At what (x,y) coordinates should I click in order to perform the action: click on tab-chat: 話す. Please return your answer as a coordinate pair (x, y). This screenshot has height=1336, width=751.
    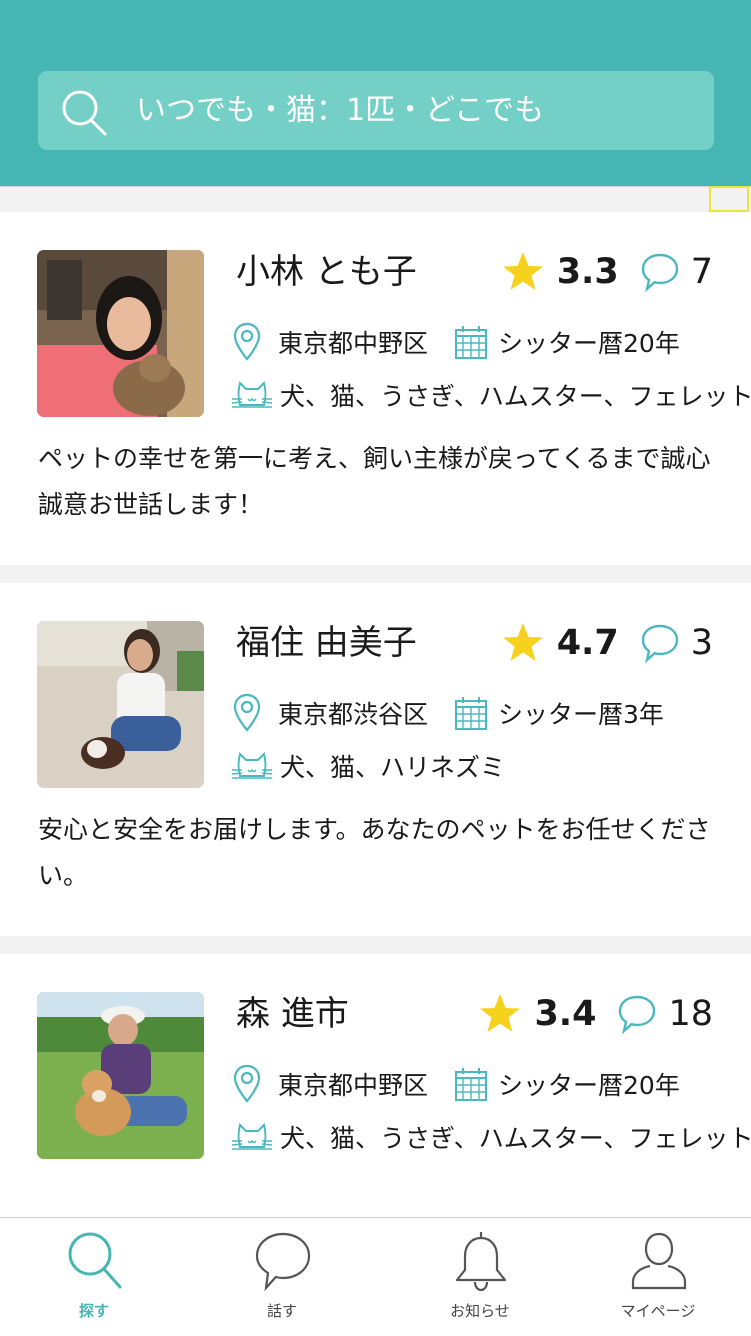
    Looking at the image, I should click on (282, 1277).